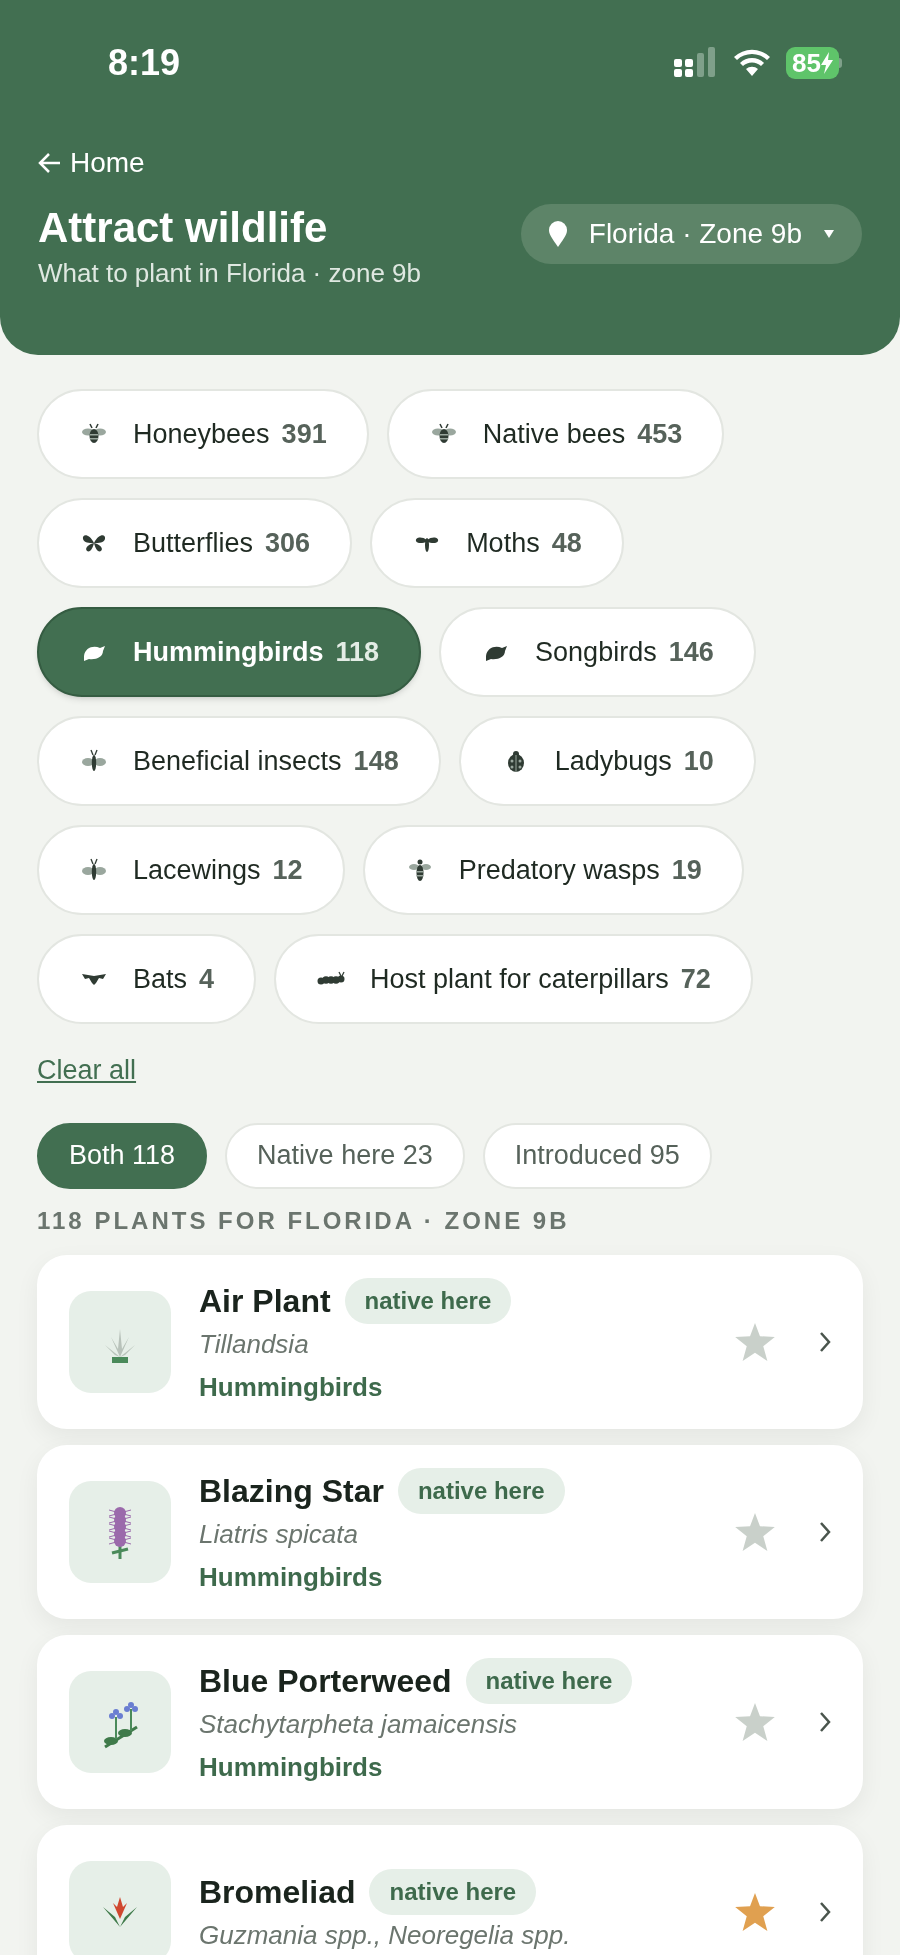 The image size is (900, 1955). What do you see at coordinates (254, 1344) in the screenshot?
I see `scientific-name: Tillandsia` at bounding box center [254, 1344].